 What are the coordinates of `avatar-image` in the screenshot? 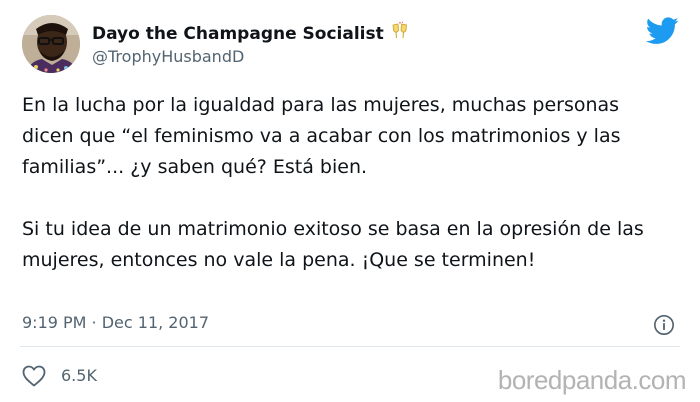 It's located at (51, 44).